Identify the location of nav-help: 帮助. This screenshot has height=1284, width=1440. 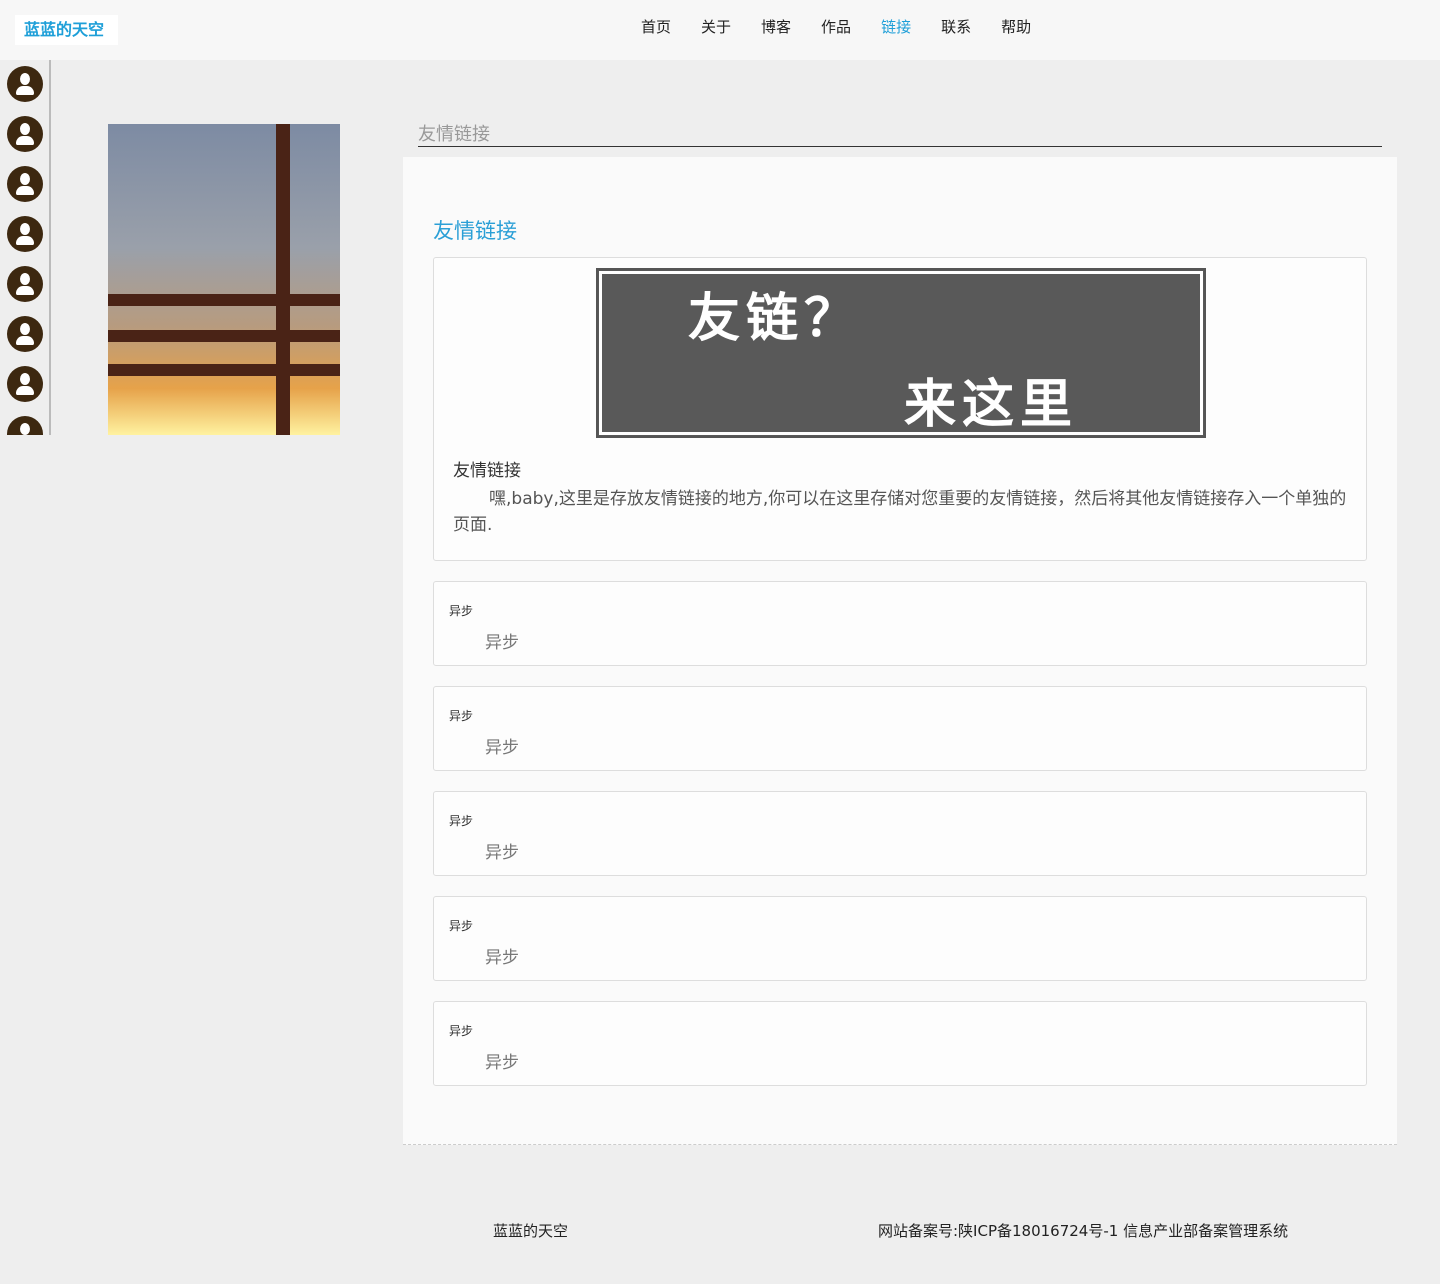
(1016, 26).